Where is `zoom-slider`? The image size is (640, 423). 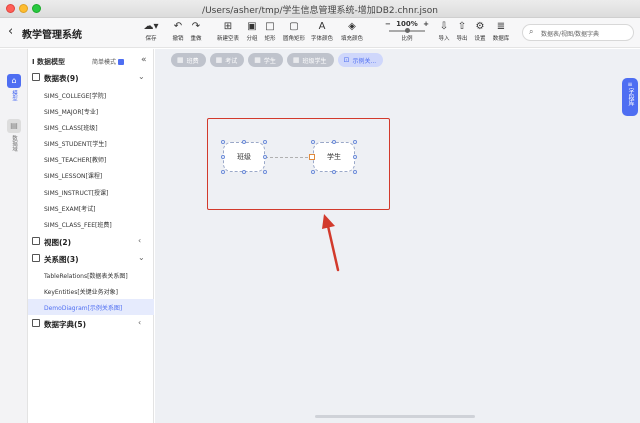
zoom-slider is located at coordinates (407, 30).